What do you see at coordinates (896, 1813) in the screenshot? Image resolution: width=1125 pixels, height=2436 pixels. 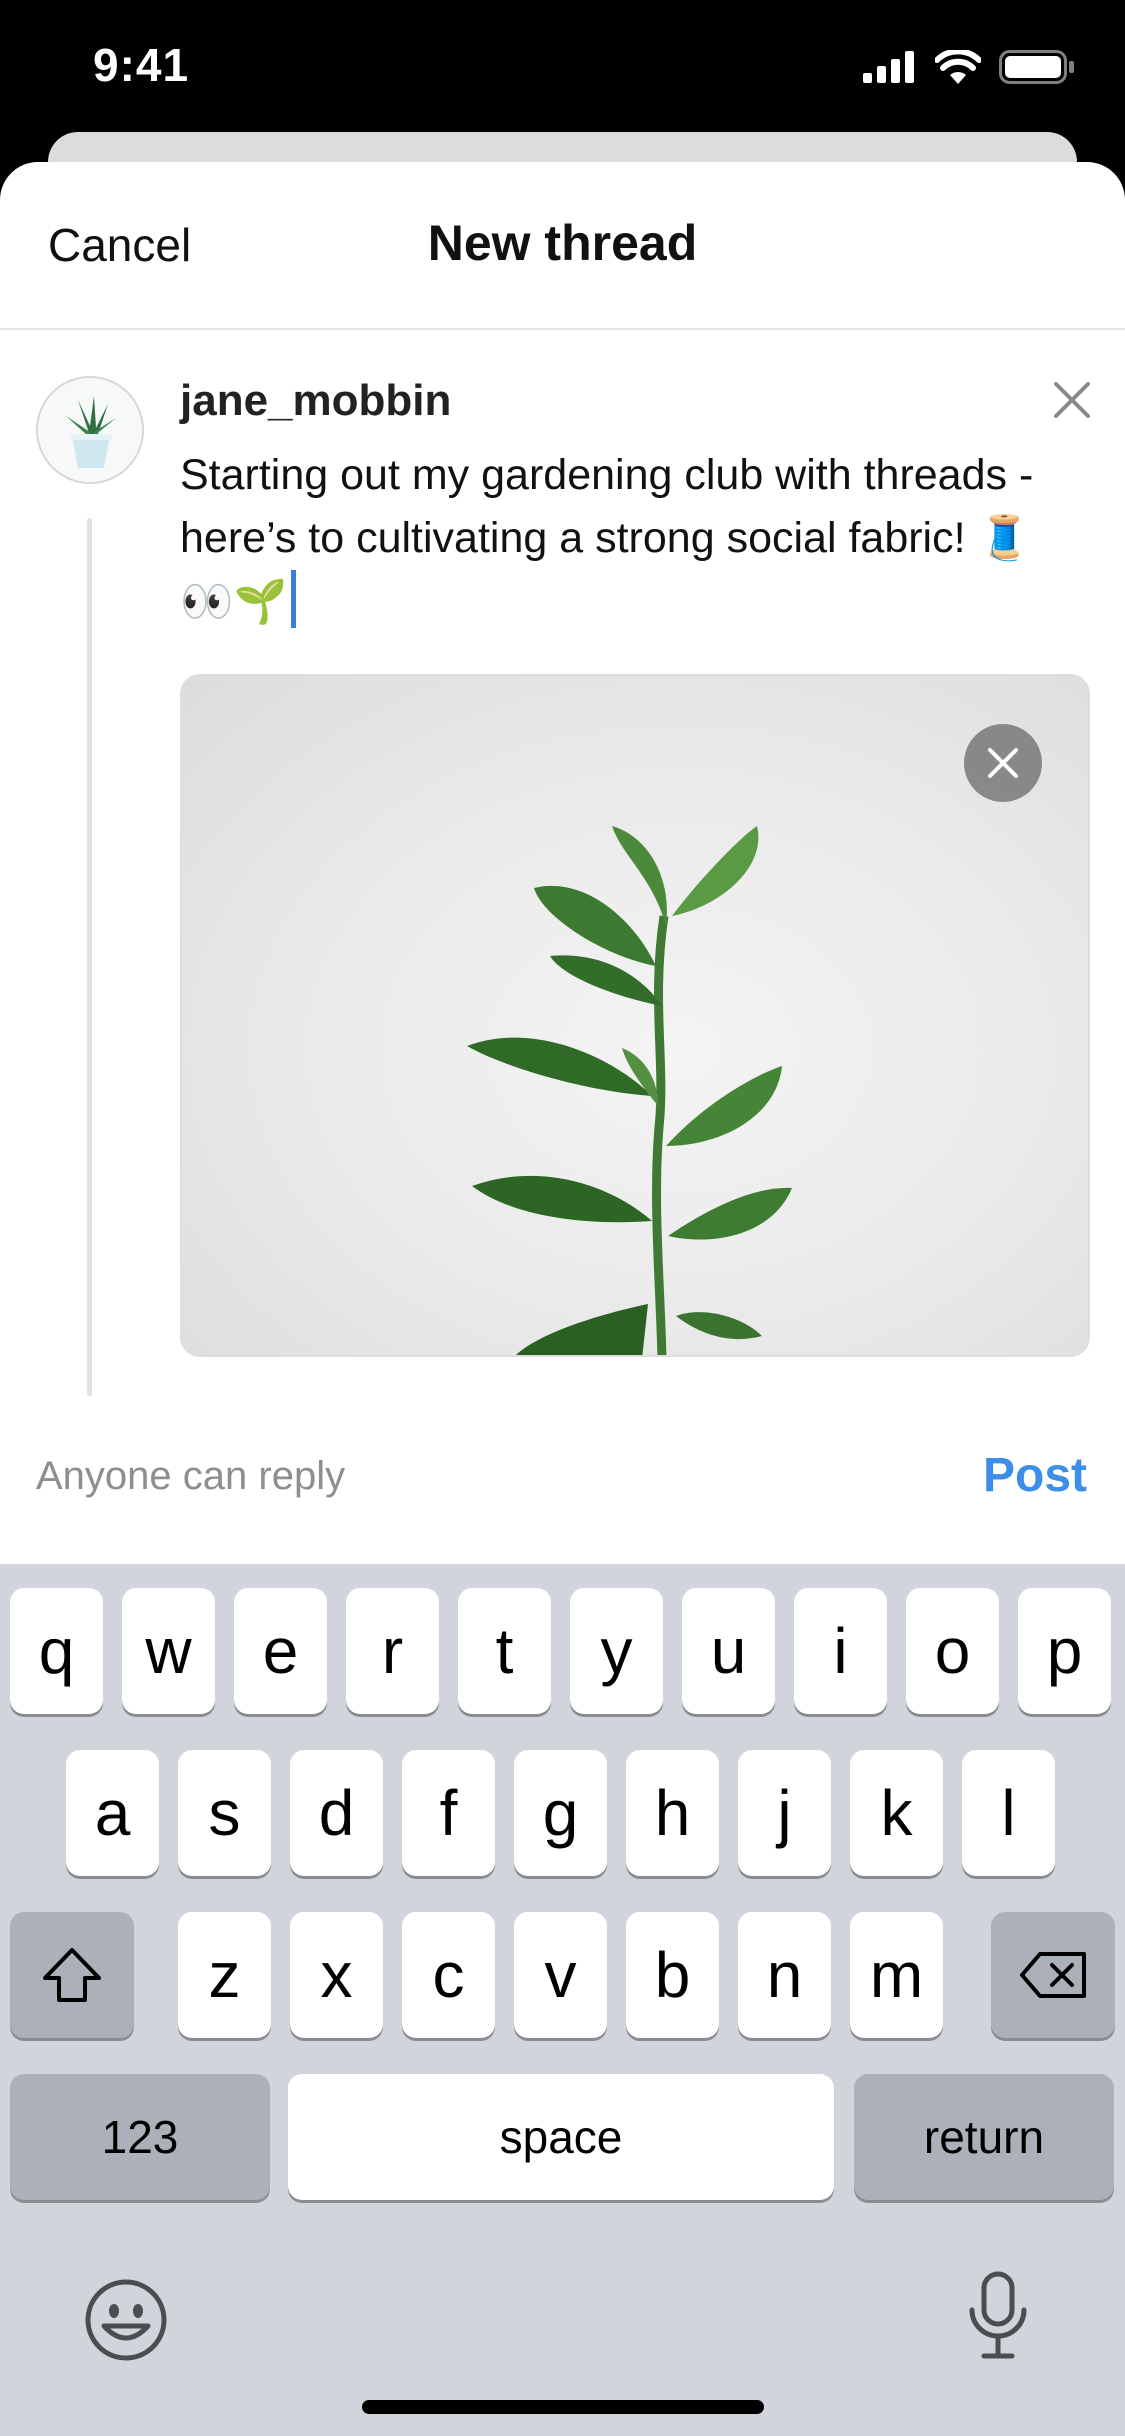 I see `key-k: k` at bounding box center [896, 1813].